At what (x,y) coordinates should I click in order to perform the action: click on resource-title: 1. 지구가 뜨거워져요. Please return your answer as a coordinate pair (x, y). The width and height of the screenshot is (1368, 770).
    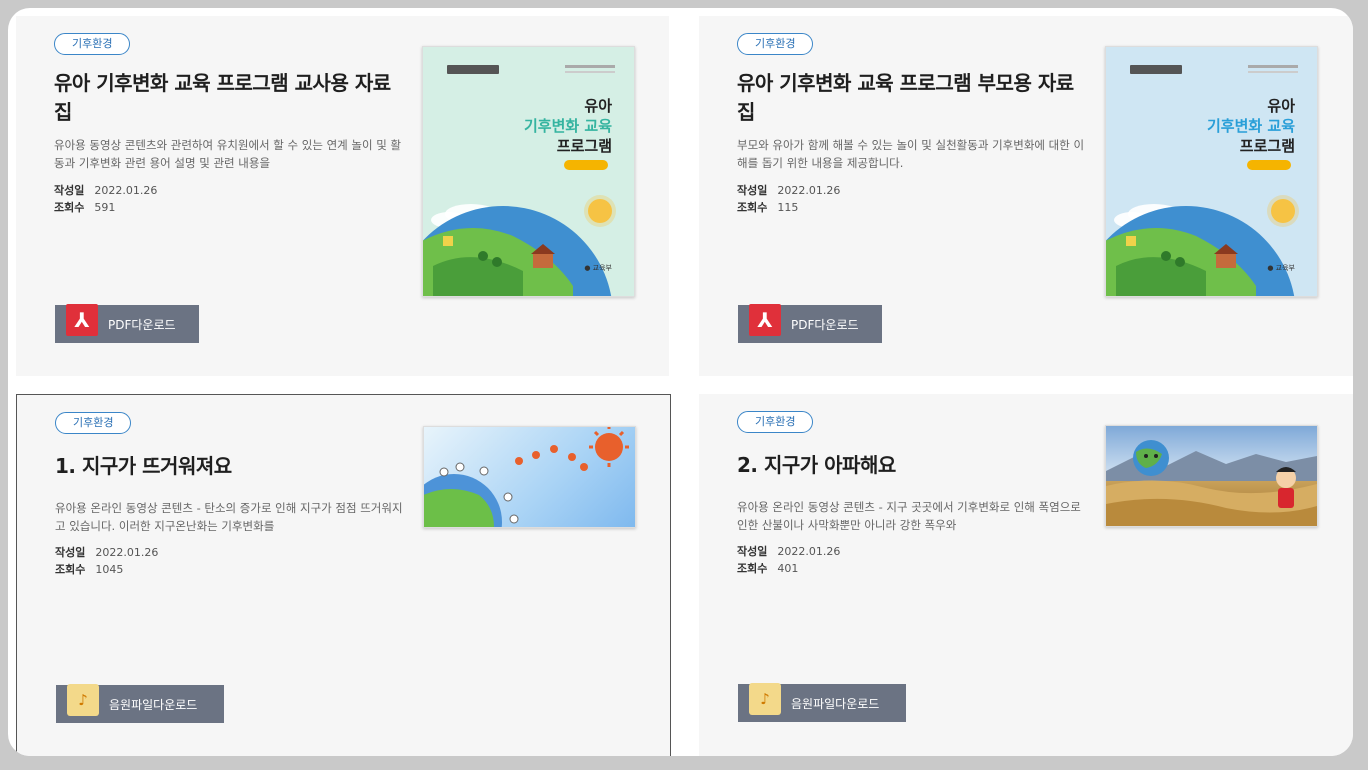
    Looking at the image, I should click on (230, 466).